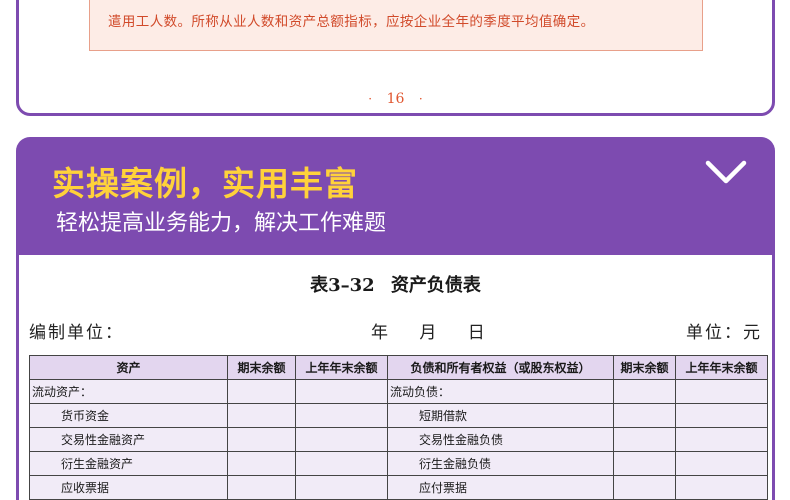  Describe the element at coordinates (500, 415) in the screenshot. I see `liability-item: 短期借款` at that location.